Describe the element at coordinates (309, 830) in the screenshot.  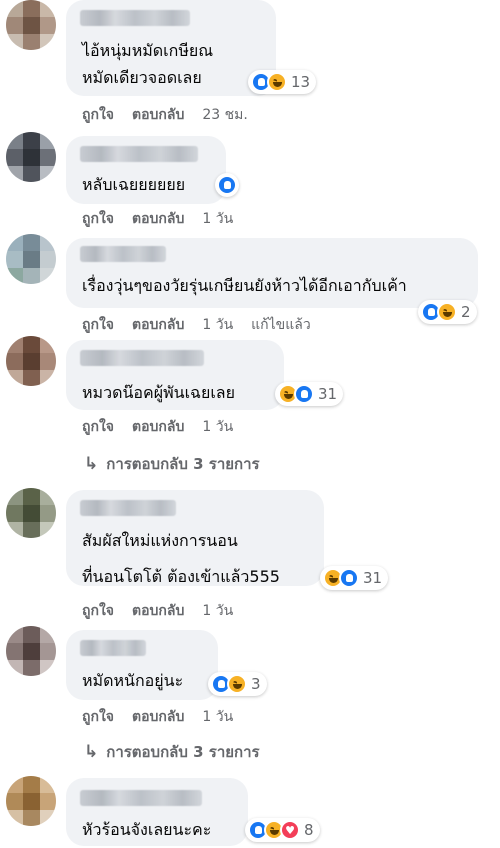
I see `reaction-count: 8` at that location.